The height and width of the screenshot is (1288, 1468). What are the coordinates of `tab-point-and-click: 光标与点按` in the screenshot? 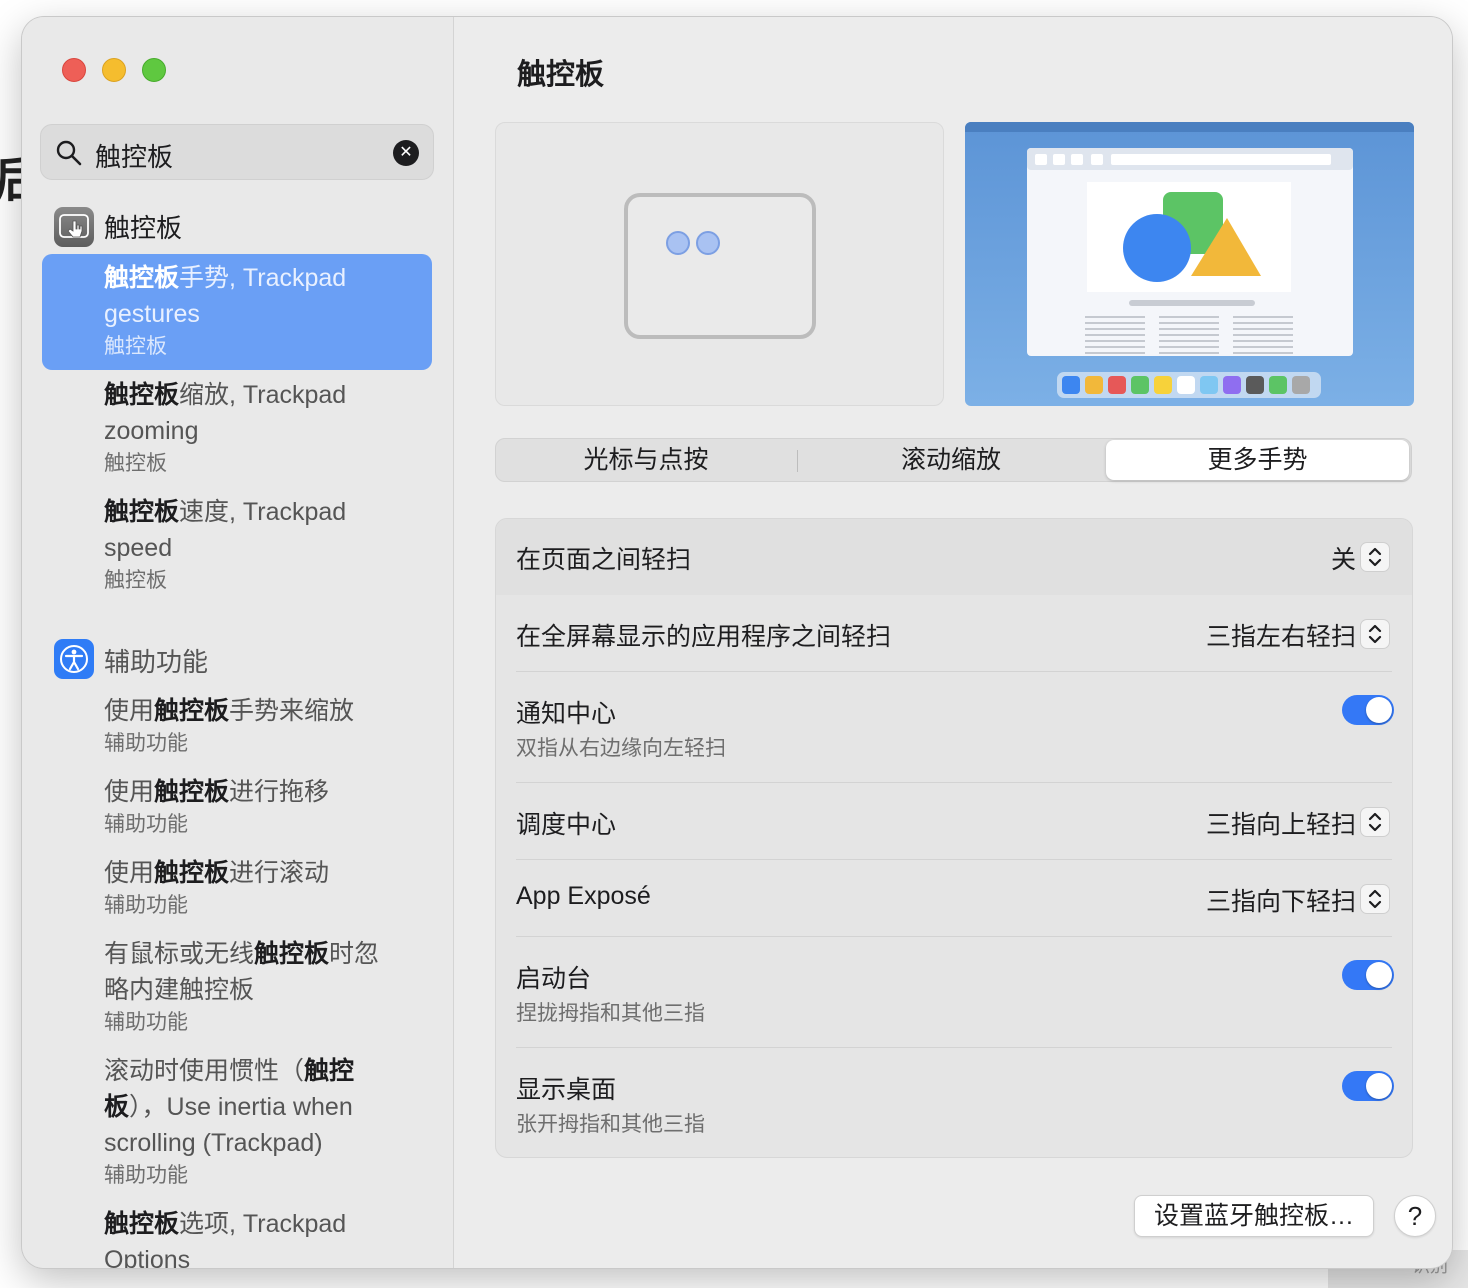 It's located at (646, 460).